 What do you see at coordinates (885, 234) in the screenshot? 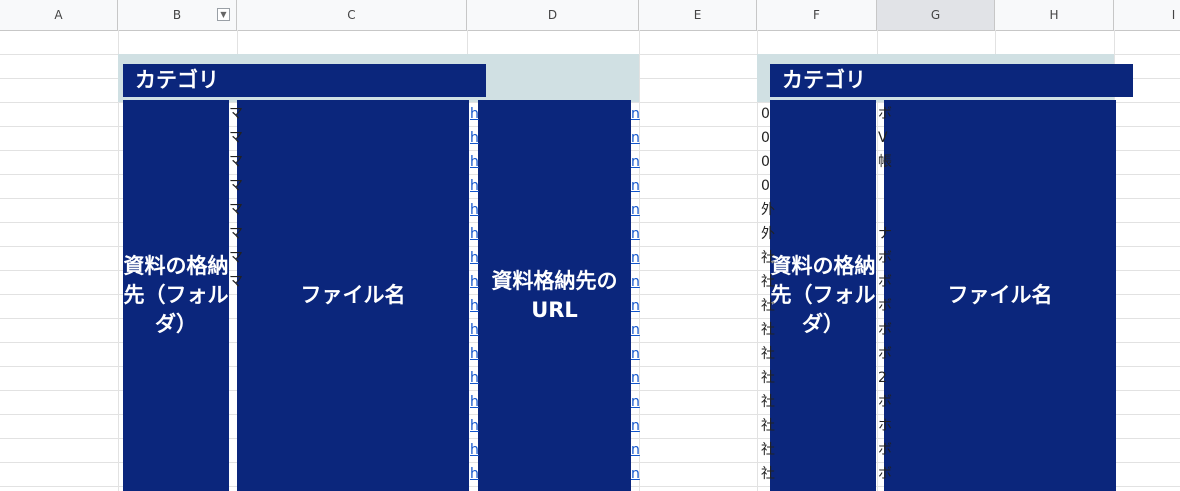
I see `cell-fragment: ナ` at bounding box center [885, 234].